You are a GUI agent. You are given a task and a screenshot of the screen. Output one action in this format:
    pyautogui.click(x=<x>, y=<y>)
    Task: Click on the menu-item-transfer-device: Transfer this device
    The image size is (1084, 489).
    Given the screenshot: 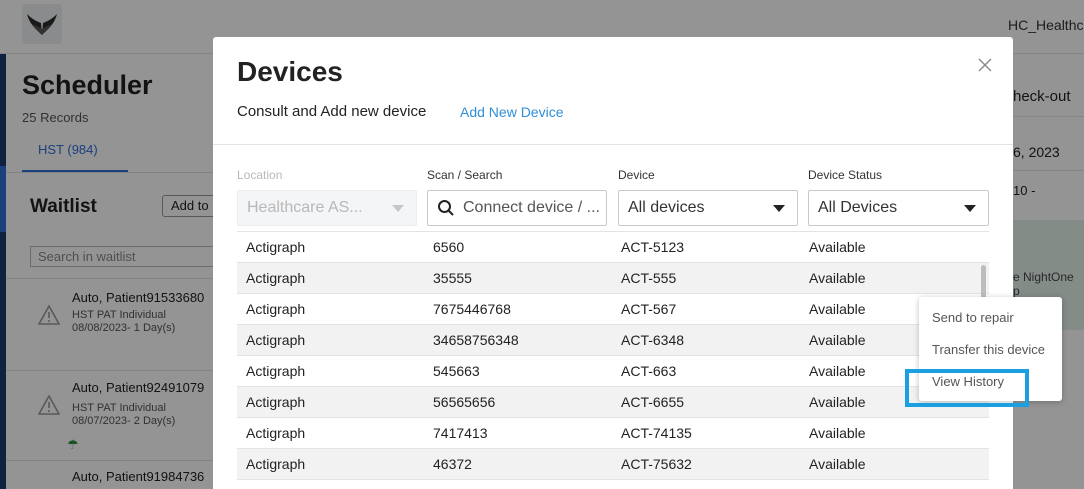 What is the action you would take?
    pyautogui.click(x=988, y=349)
    